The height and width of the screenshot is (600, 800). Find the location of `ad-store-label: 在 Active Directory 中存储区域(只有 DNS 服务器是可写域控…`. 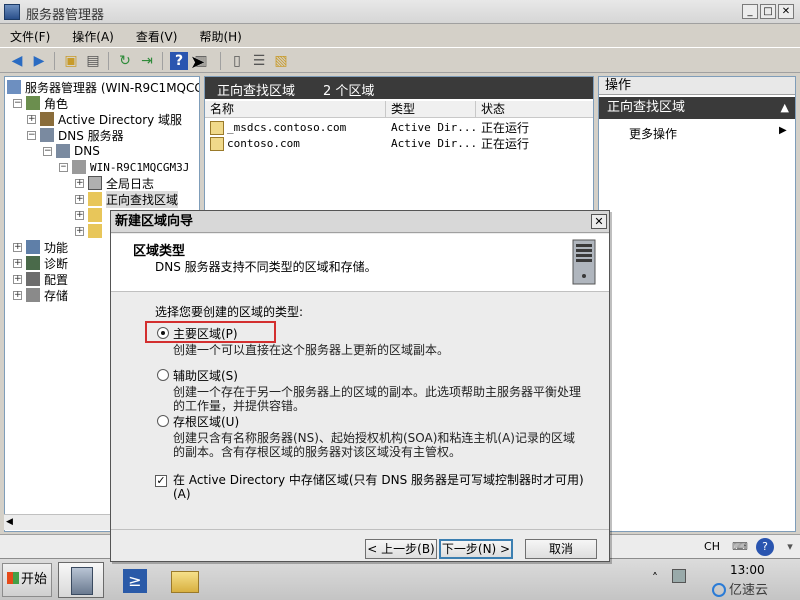

ad-store-label: 在 Active Directory 中存储区域(只有 DNS 服务器是可写域控… is located at coordinates (383, 487).